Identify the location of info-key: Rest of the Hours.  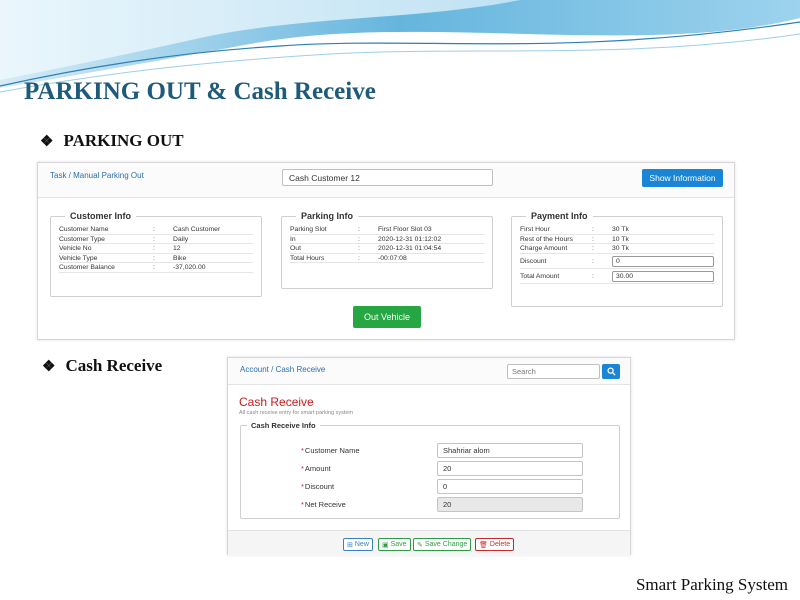
(546, 239).